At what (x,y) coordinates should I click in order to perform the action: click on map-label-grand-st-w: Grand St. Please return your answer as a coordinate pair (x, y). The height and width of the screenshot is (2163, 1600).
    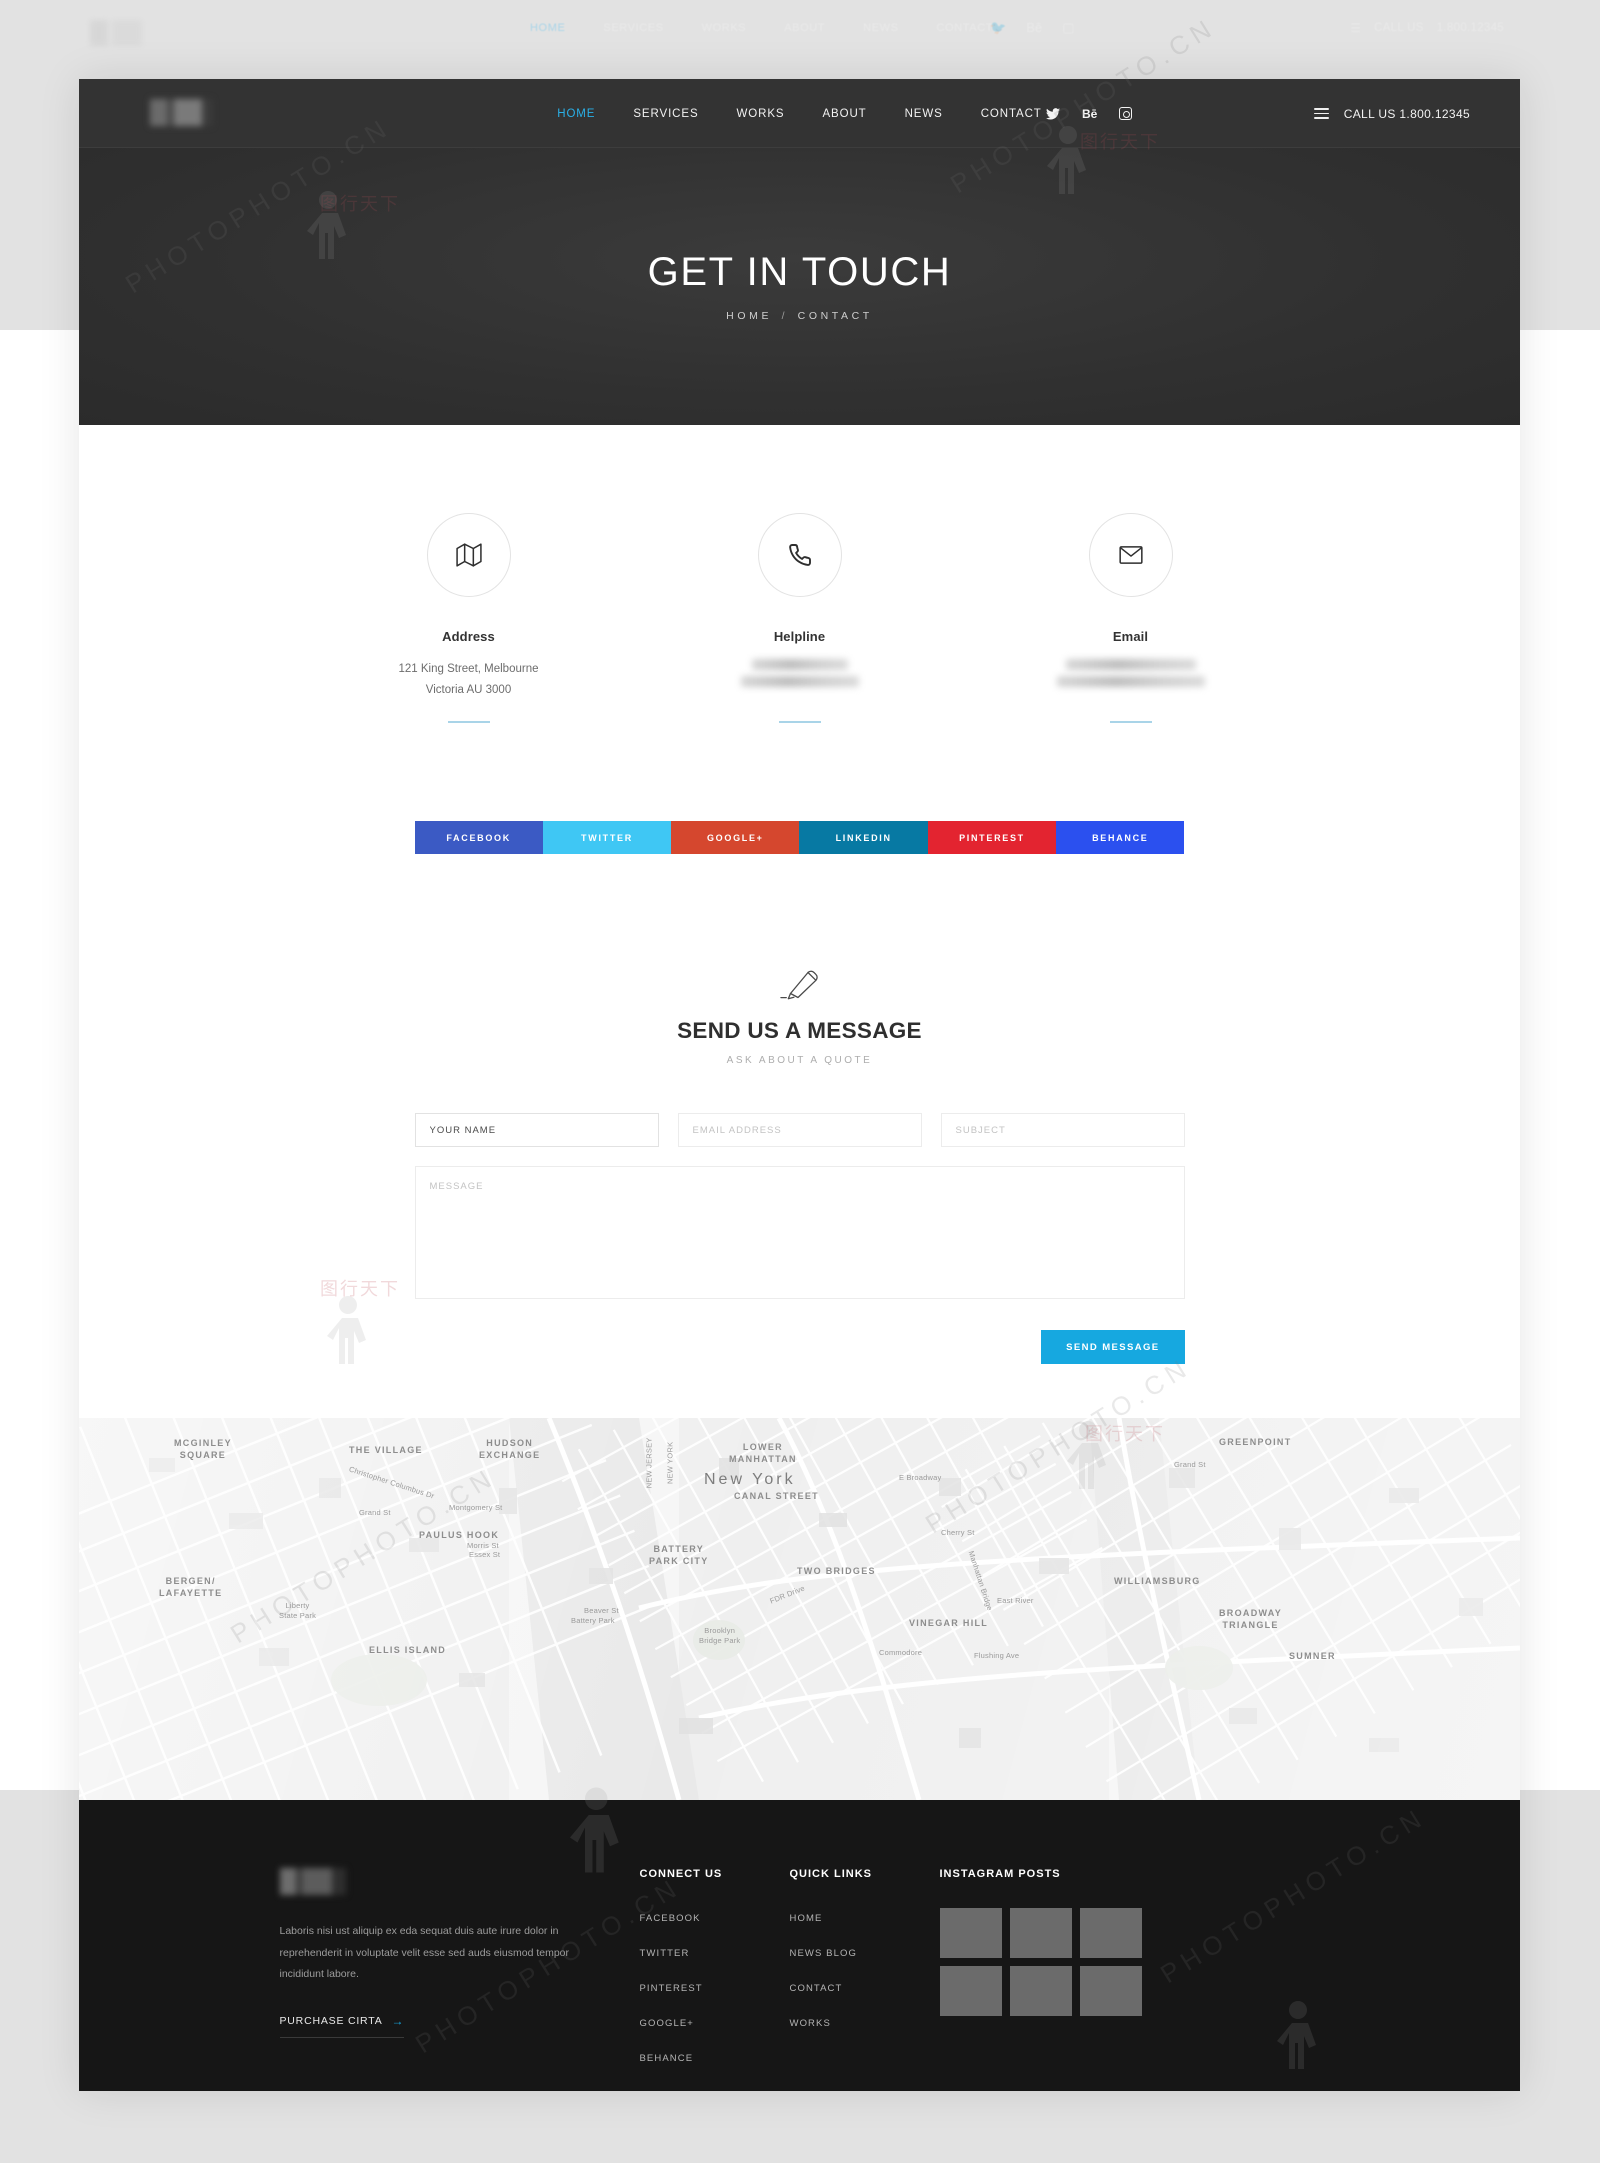
    Looking at the image, I should click on (375, 1512).